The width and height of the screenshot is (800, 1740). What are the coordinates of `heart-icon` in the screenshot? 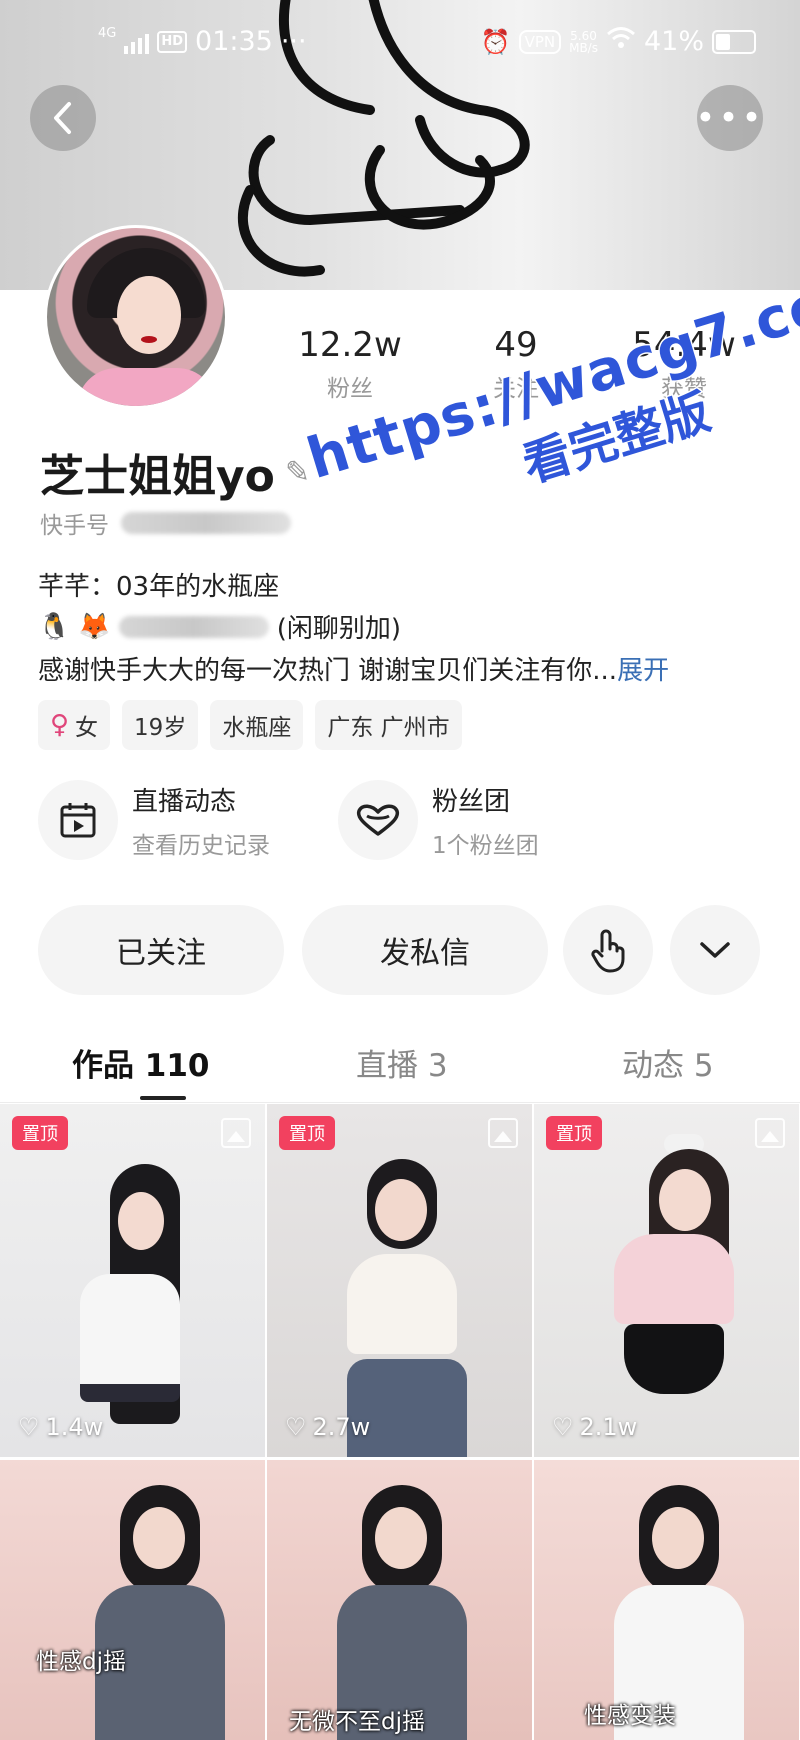 It's located at (378, 820).